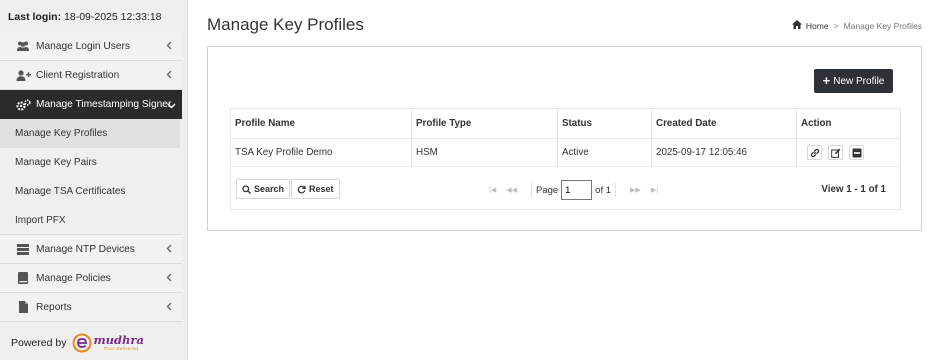  I want to click on column-header-created-date: Created Date, so click(684, 123).